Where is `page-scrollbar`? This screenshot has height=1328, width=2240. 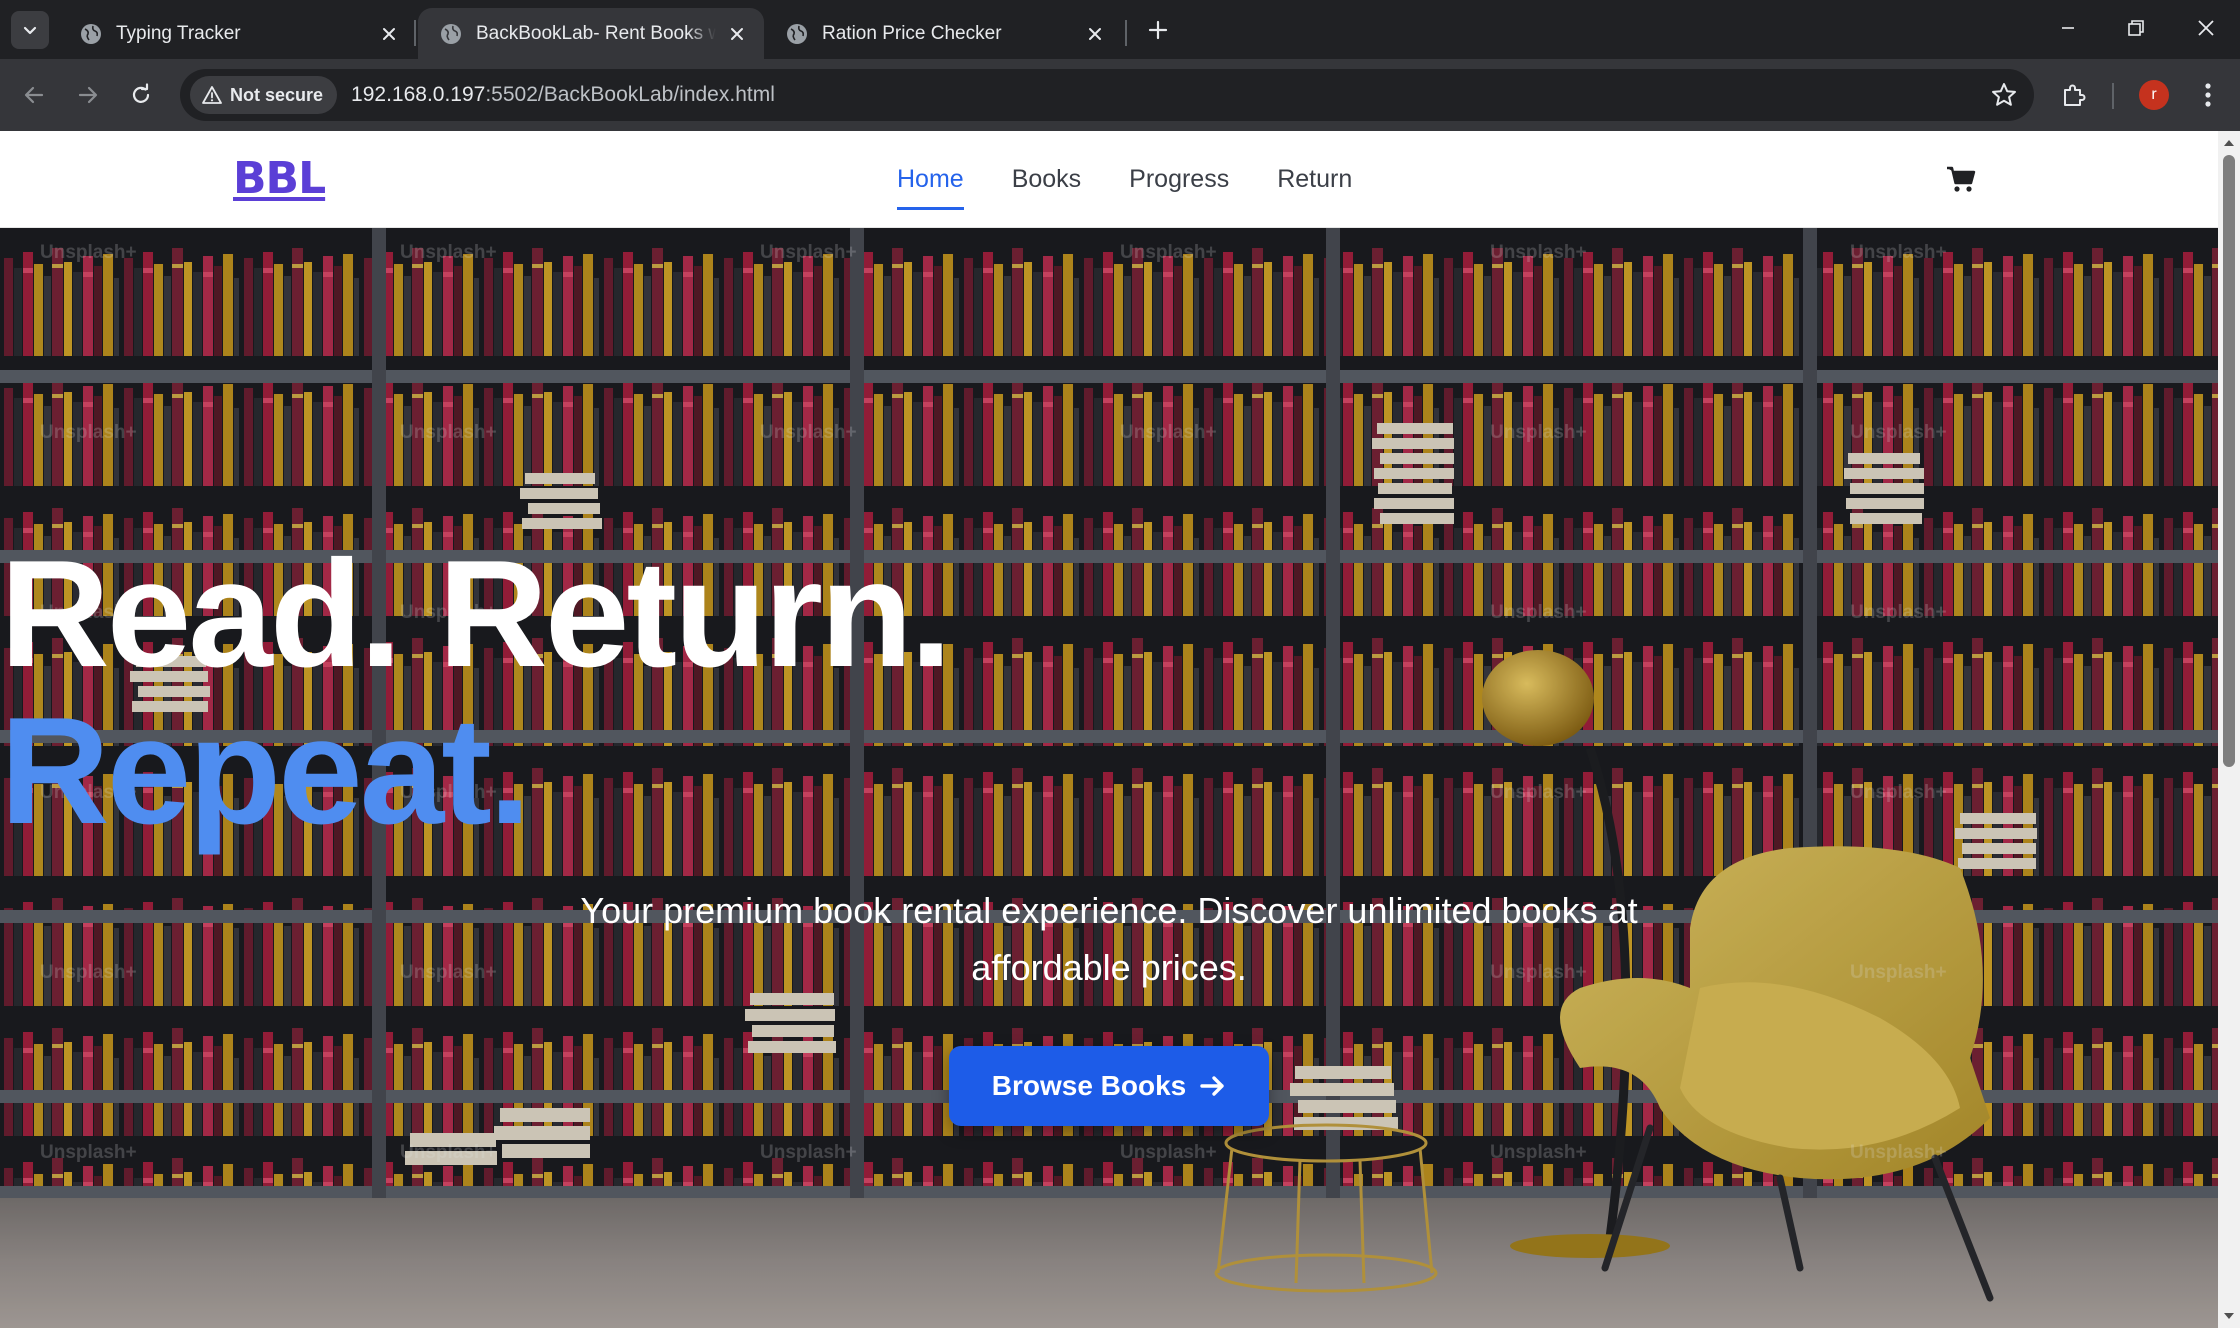 page-scrollbar is located at coordinates (2229, 729).